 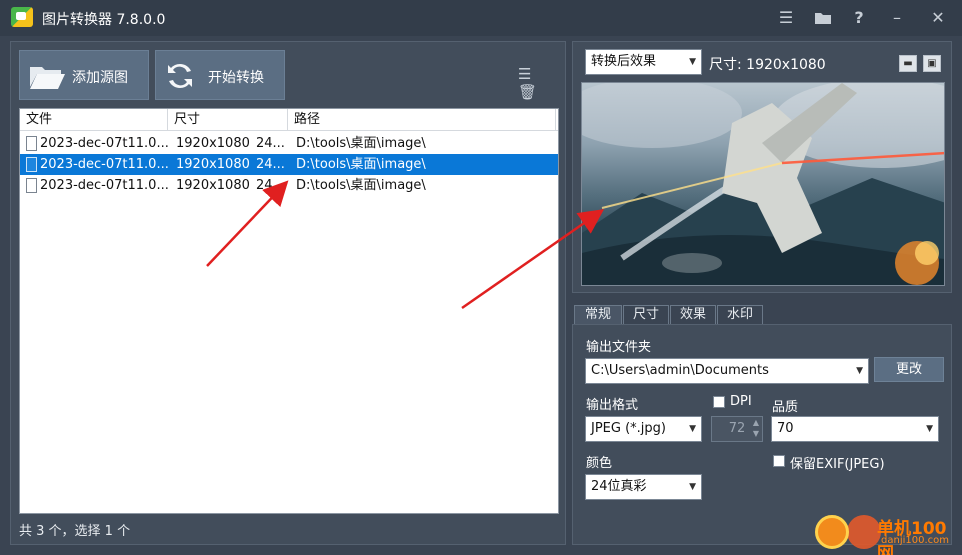 What do you see at coordinates (680, 370) in the screenshot?
I see `output-folder-value: C:\Users\admin\Documents` at bounding box center [680, 370].